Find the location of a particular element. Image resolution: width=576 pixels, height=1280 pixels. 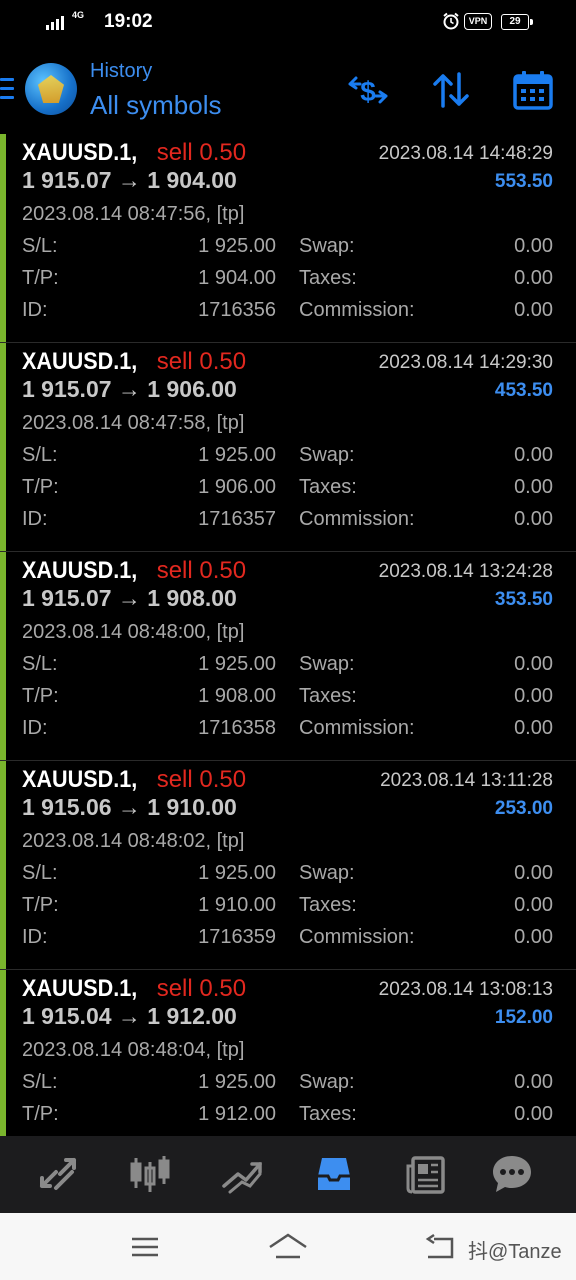

price-range: 1 915.06 → 1 910.00 is located at coordinates (129, 807).